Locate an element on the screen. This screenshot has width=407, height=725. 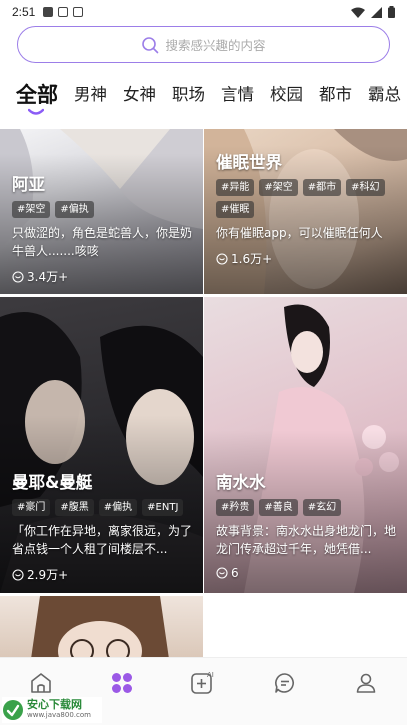
status-time: 2:51 is located at coordinates (24, 12).